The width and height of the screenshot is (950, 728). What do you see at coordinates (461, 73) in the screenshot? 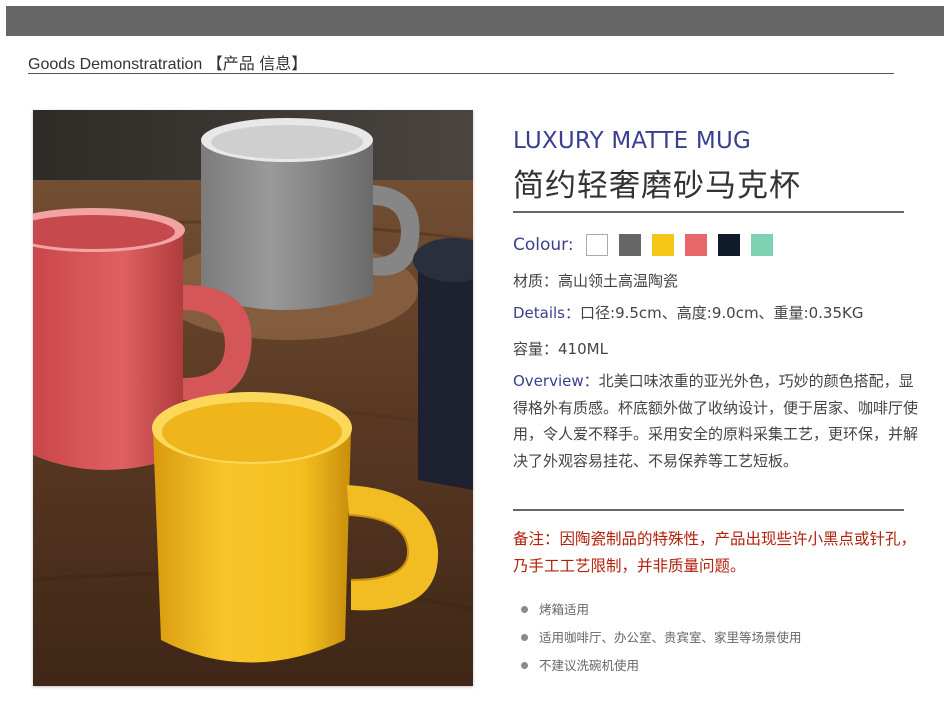
I see `section-divider` at bounding box center [461, 73].